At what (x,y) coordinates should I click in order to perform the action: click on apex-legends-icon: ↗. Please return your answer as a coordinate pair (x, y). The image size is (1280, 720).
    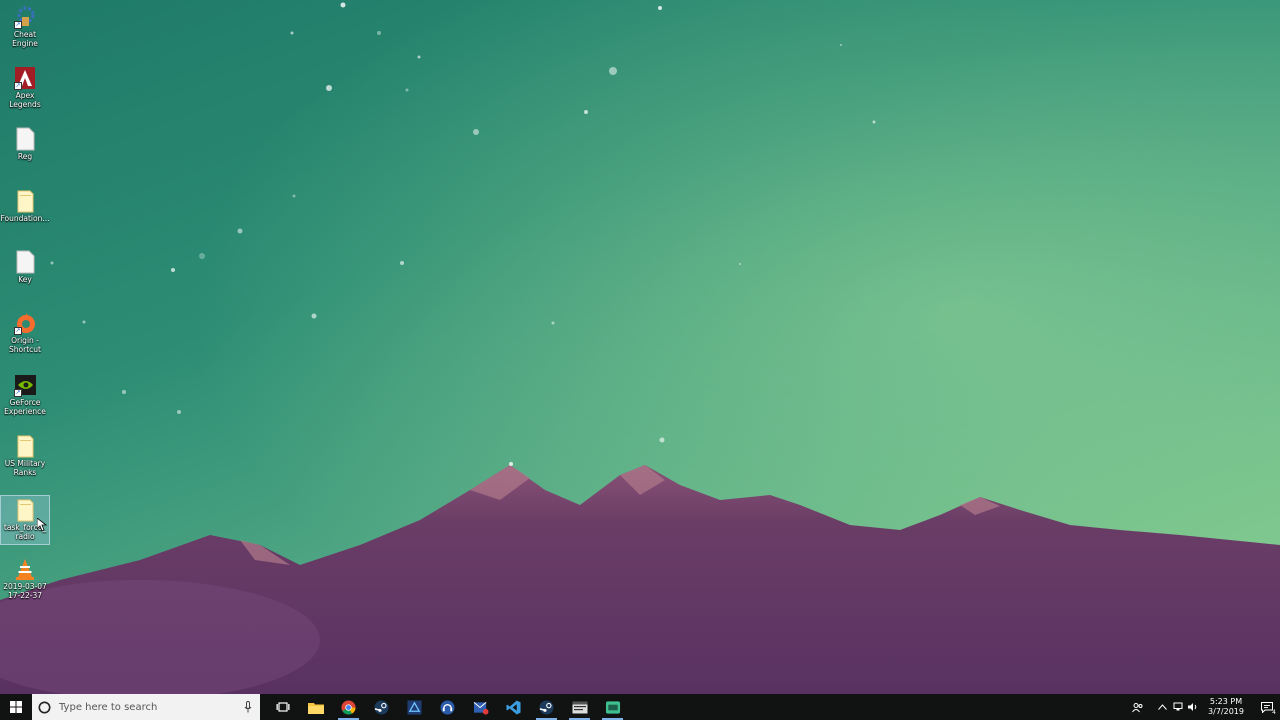
    Looking at the image, I should click on (25, 78).